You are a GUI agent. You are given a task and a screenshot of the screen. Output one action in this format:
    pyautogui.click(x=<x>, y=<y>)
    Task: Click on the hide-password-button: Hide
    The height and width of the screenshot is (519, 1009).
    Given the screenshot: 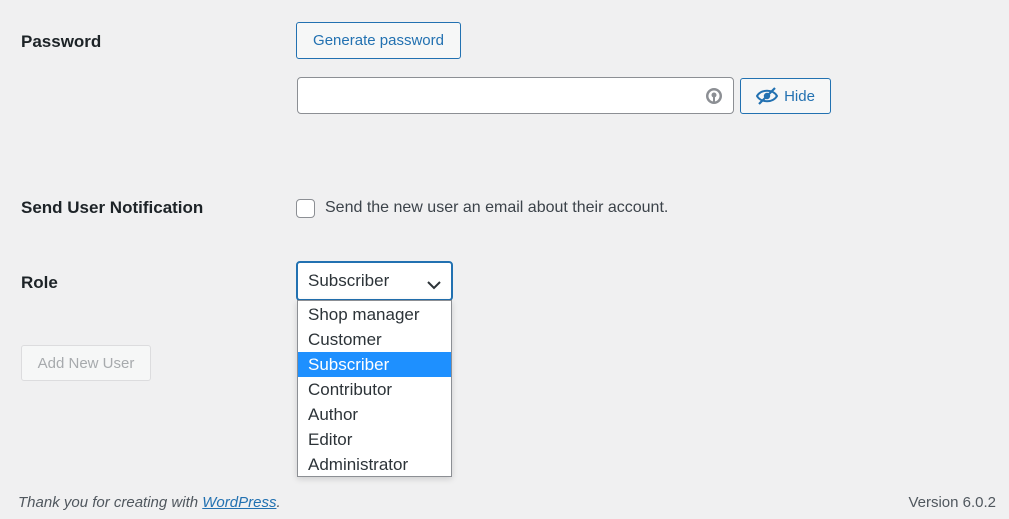 What is the action you would take?
    pyautogui.click(x=785, y=96)
    